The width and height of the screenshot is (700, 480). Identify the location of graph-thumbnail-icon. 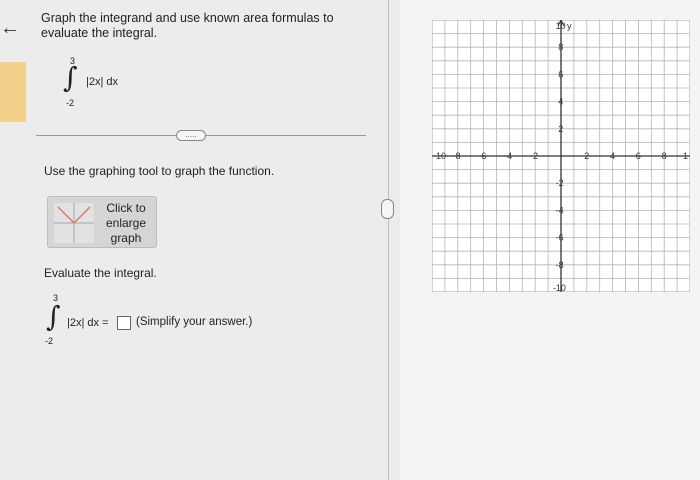
(74, 223).